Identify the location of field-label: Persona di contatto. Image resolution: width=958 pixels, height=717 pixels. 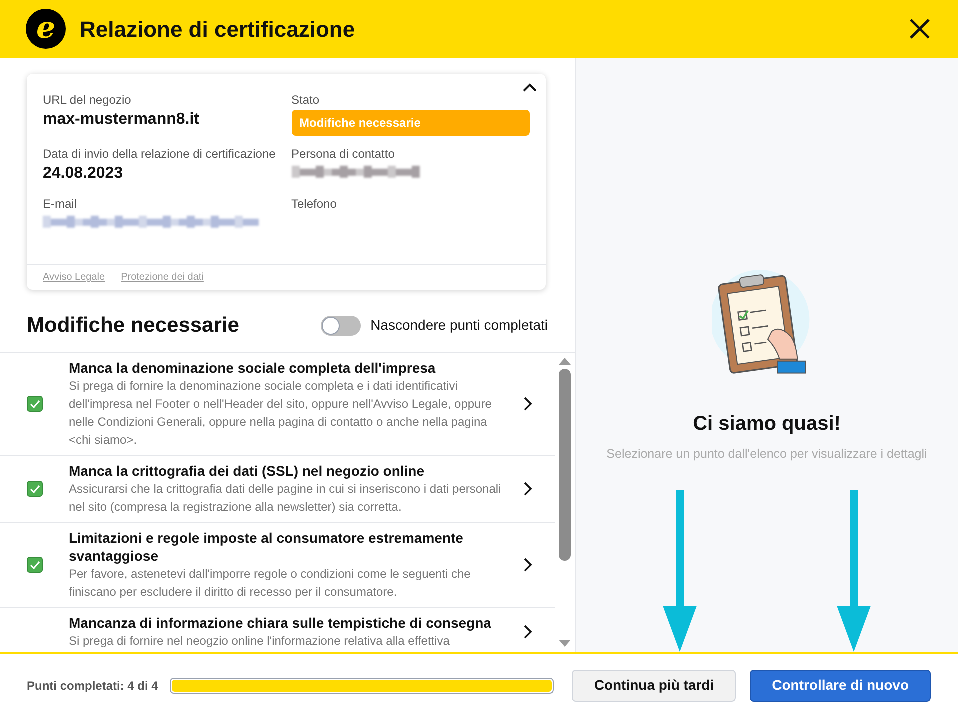
(344, 154).